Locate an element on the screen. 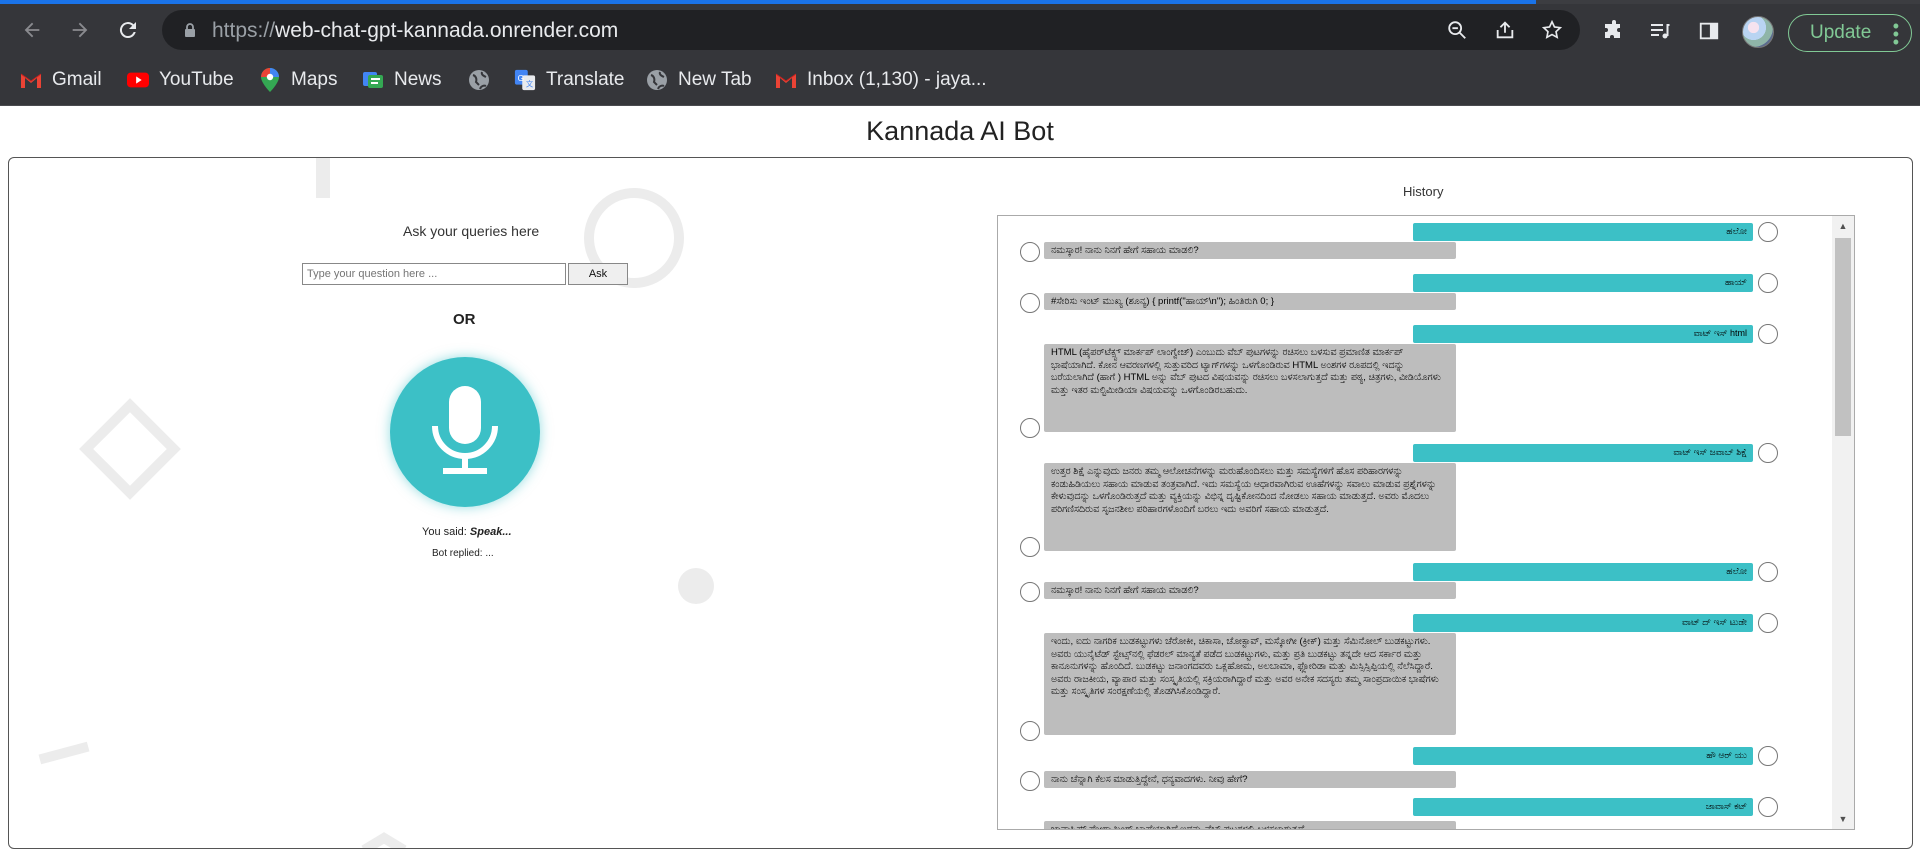 This screenshot has width=1920, height=867. user-message: ಹೌ ಆರ್ ಯು is located at coordinates (1583, 756).